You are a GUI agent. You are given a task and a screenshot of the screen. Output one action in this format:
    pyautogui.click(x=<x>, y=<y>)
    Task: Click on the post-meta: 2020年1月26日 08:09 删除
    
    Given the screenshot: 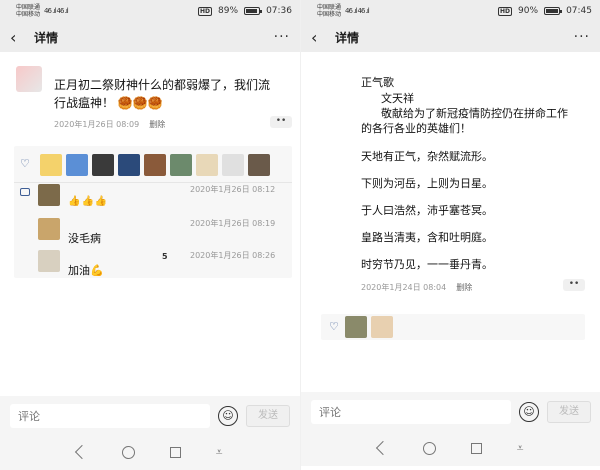 What is the action you would take?
    pyautogui.click(x=109, y=124)
    